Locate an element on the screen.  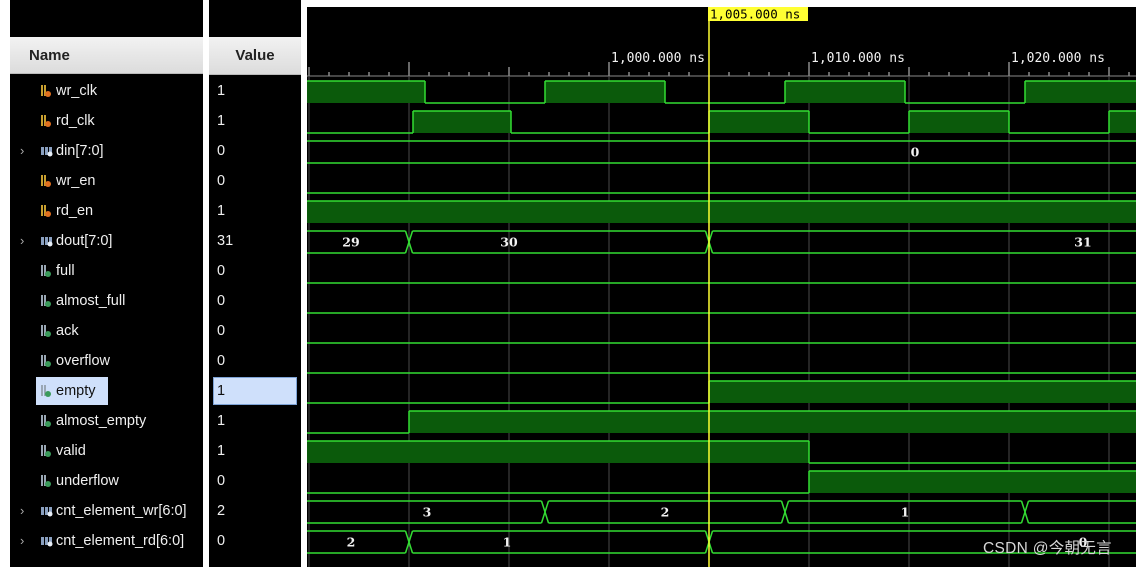
signal-row-wr_en: wr_en is located at coordinates (106, 181).